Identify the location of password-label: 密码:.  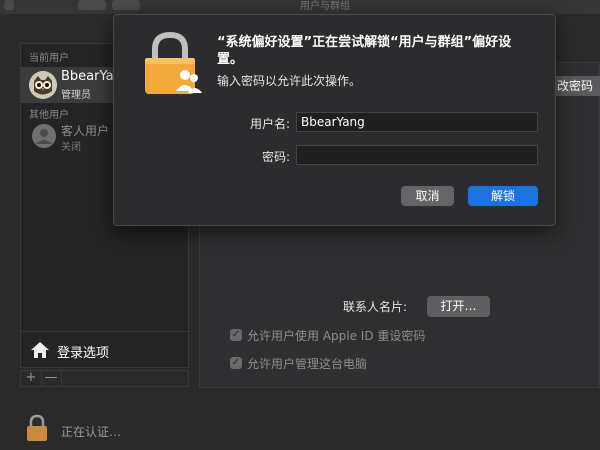
(275, 157).